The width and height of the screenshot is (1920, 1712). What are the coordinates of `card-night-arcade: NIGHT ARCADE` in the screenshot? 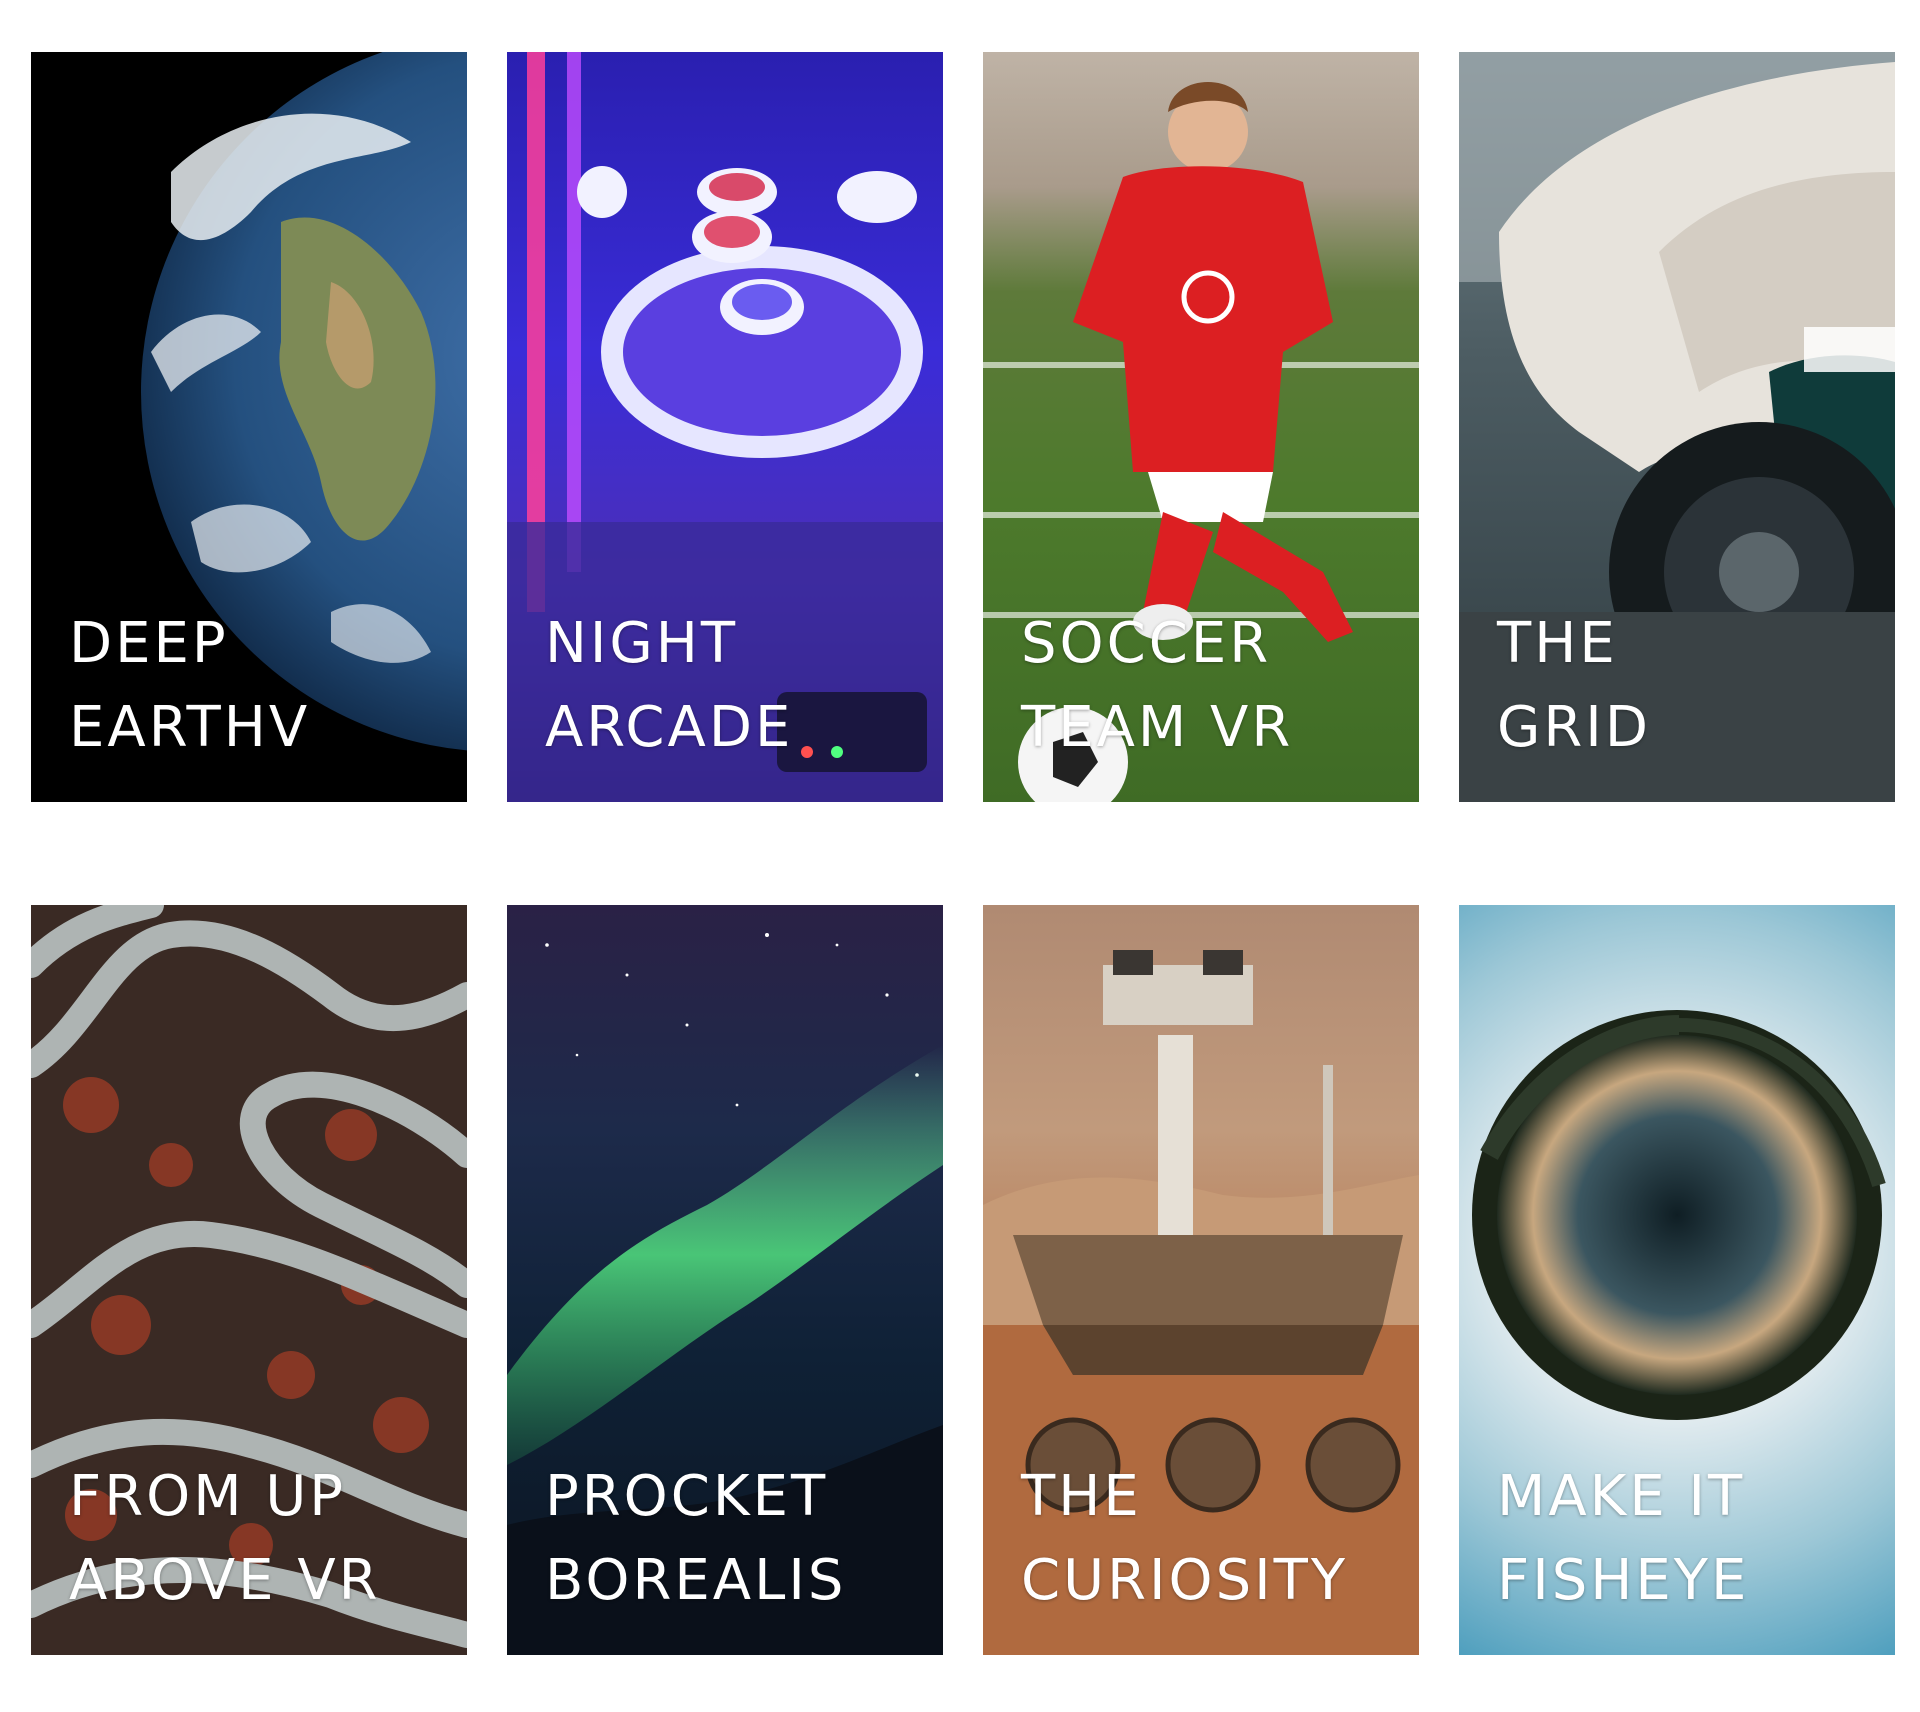 It's located at (725, 427).